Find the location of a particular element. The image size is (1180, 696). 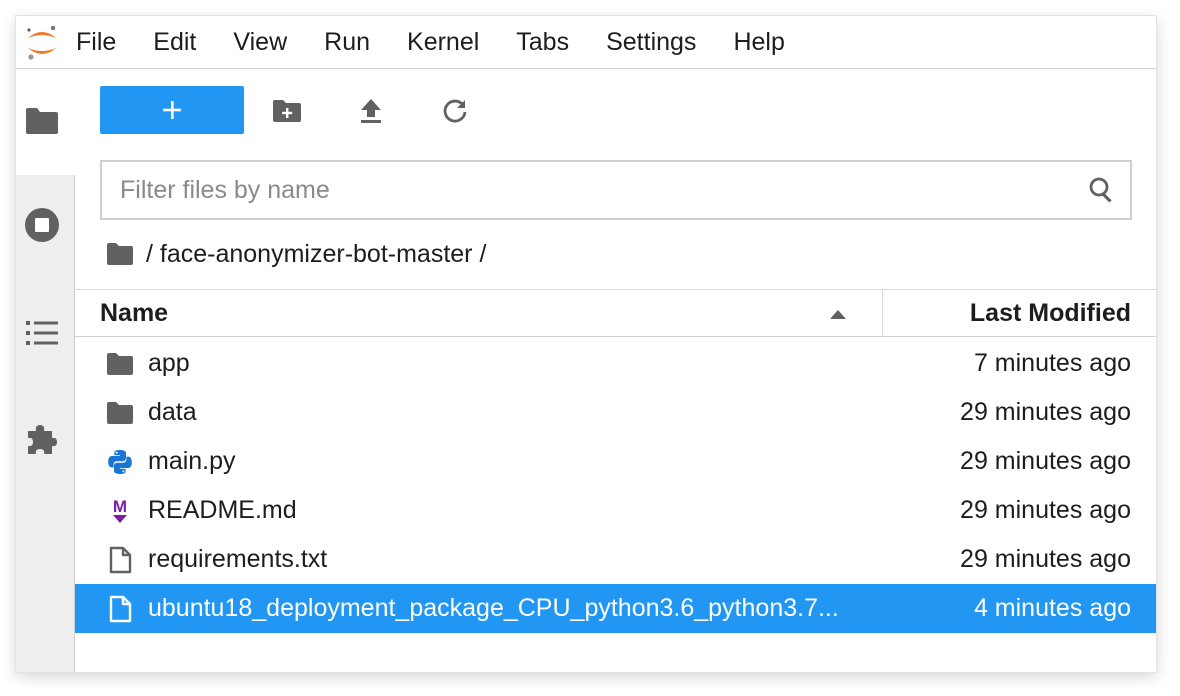

new-launcher-button is located at coordinates (172, 110).